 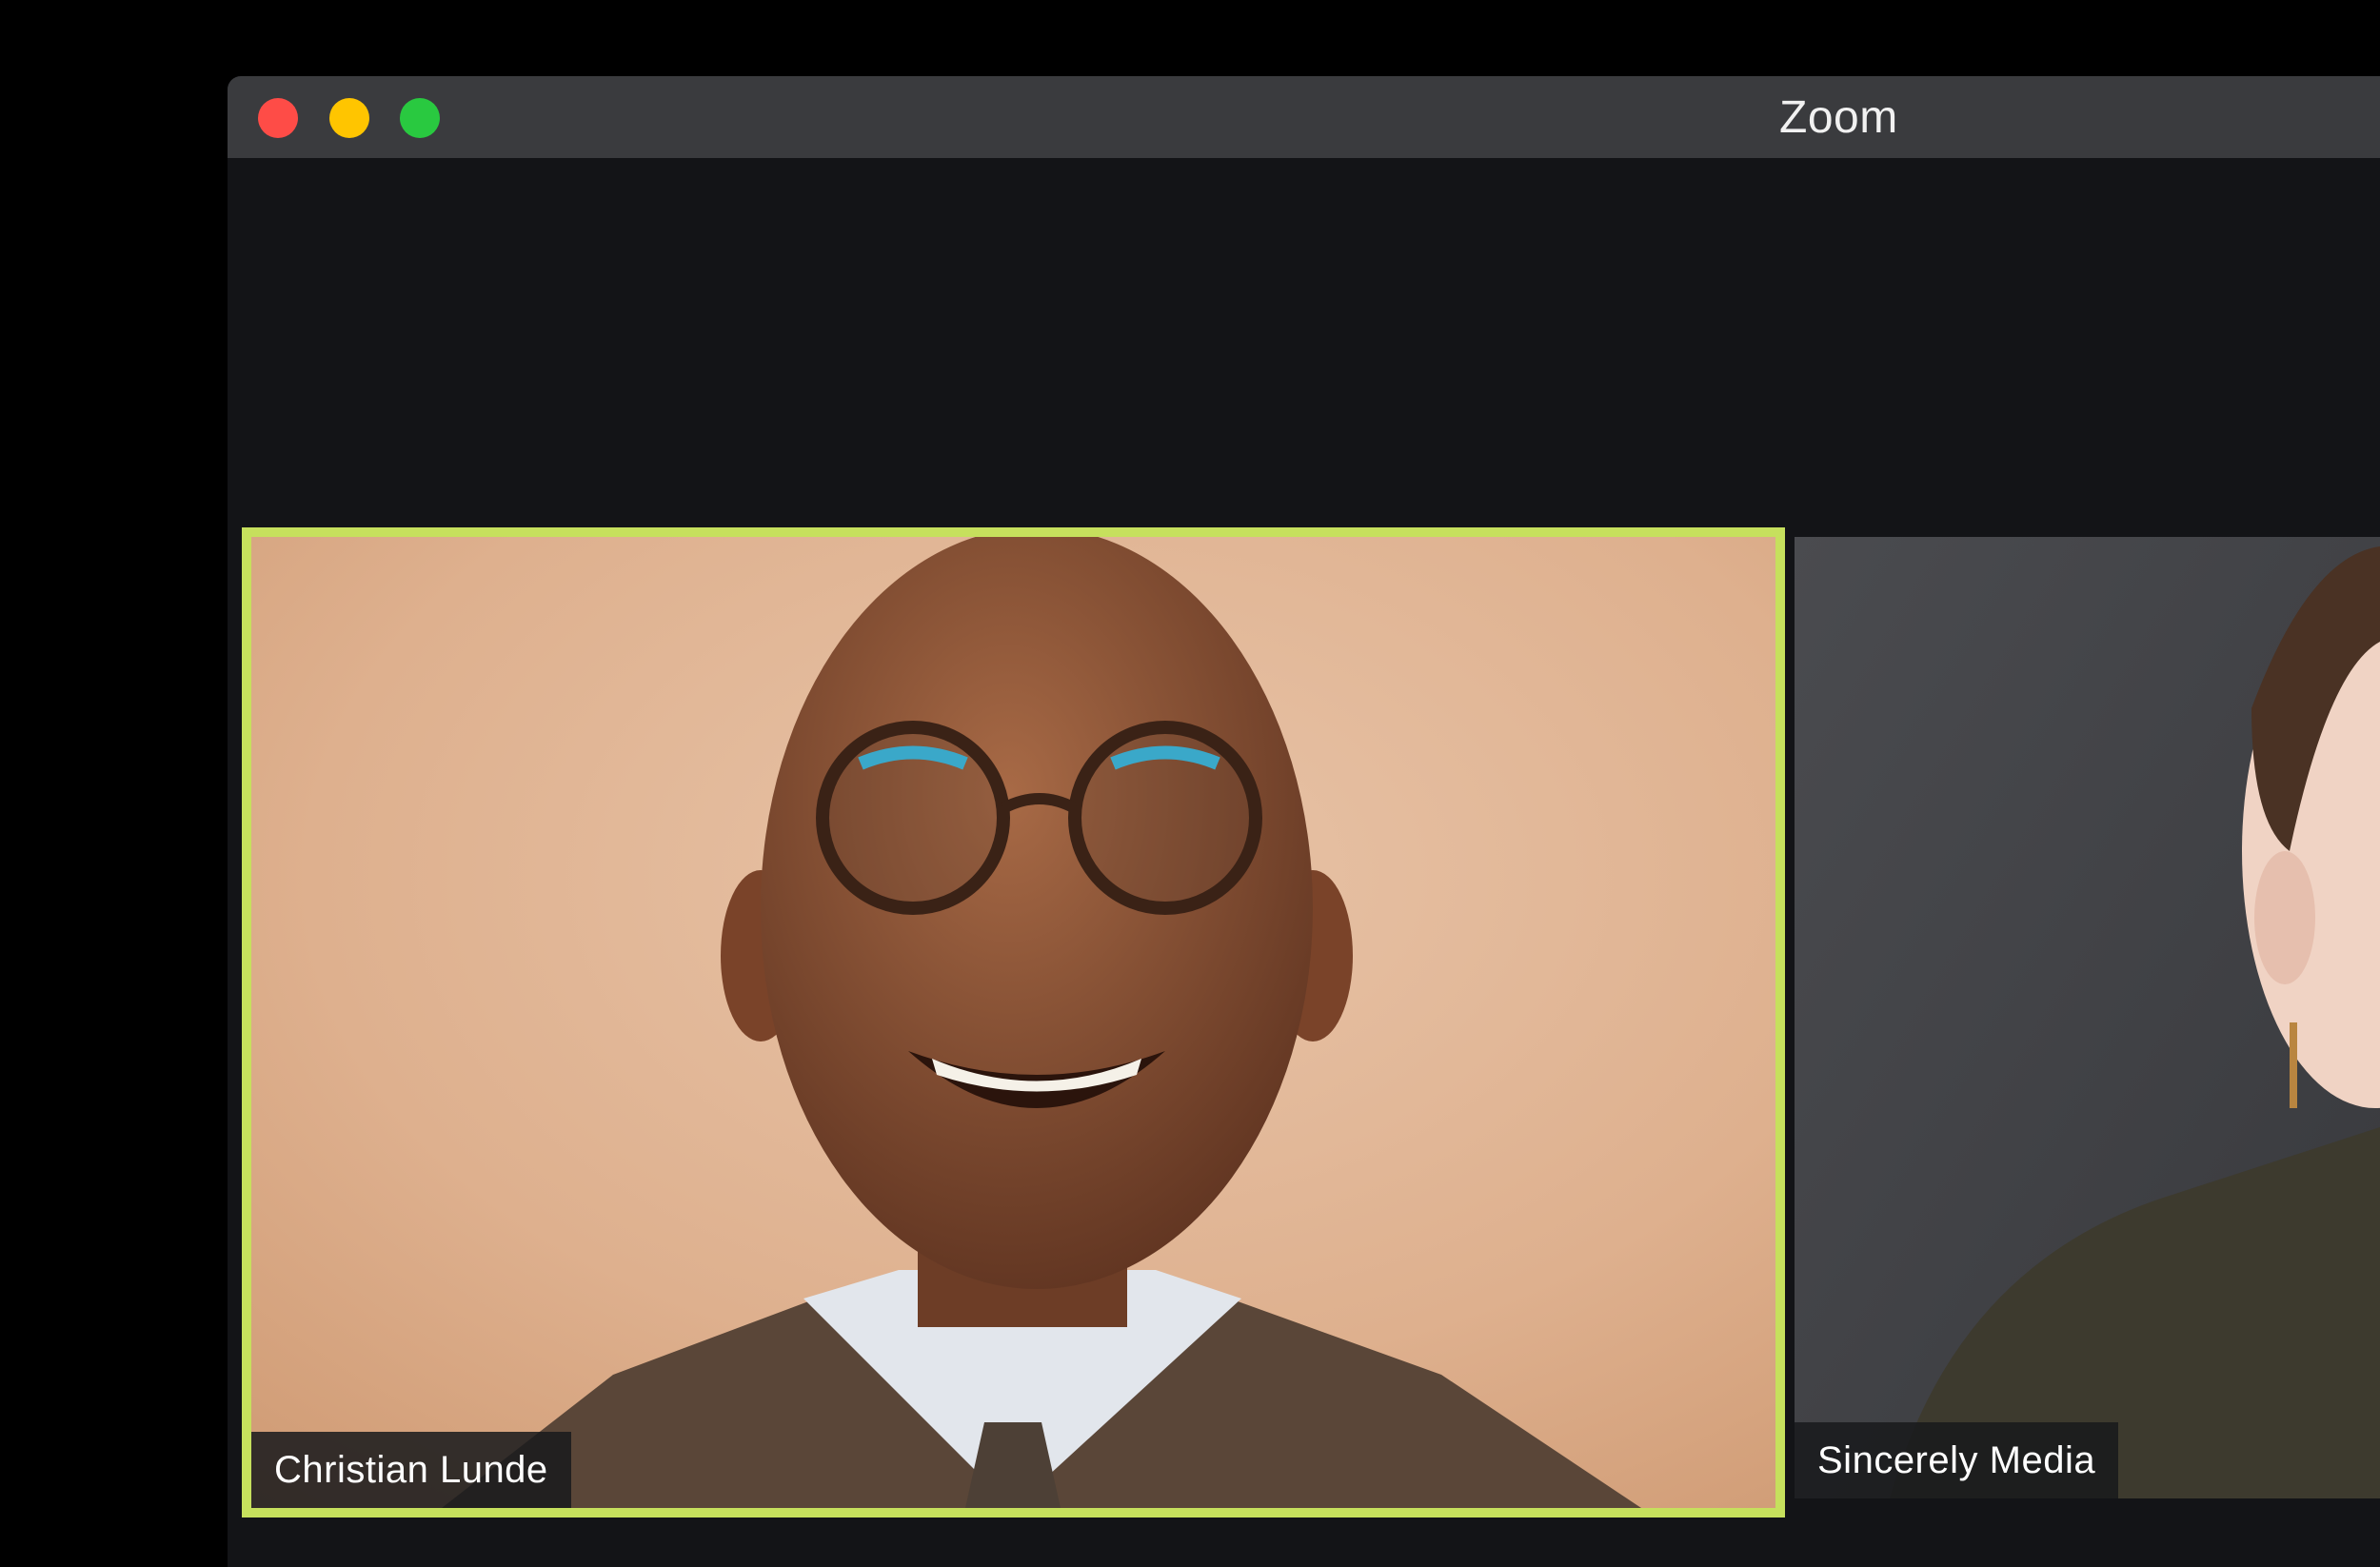 I want to click on participant-name-label: Sincerely Media, so click(x=1957, y=1460).